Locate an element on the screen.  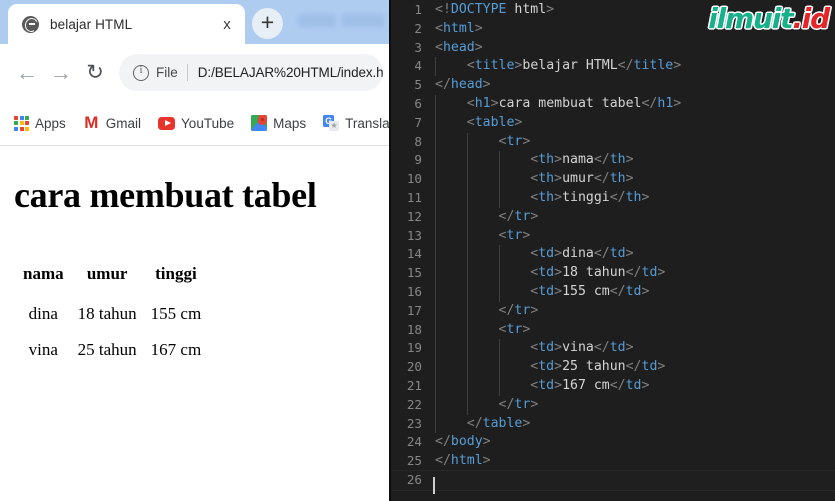
code-line: 10 <th>umur</th> is located at coordinates (613, 179).